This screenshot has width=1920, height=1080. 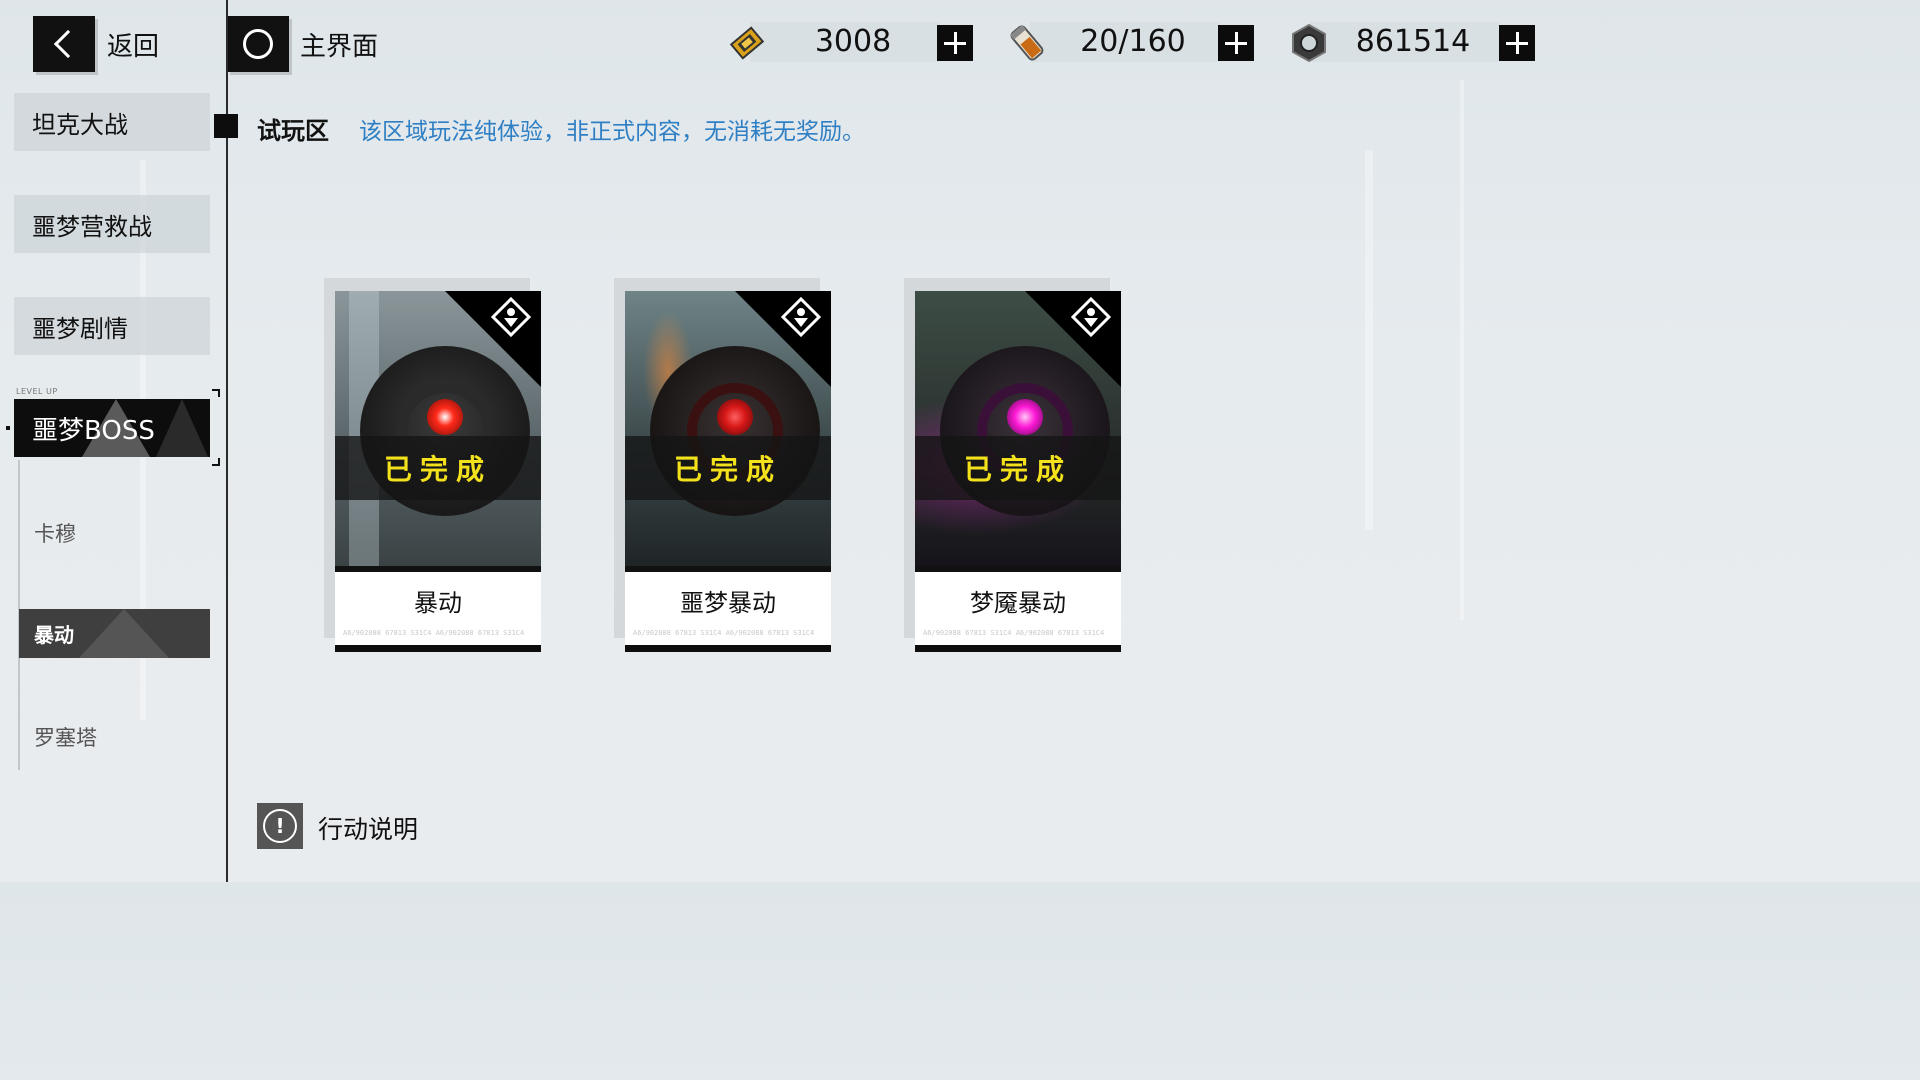 I want to click on card-title: 噩梦暴动, so click(x=728, y=603).